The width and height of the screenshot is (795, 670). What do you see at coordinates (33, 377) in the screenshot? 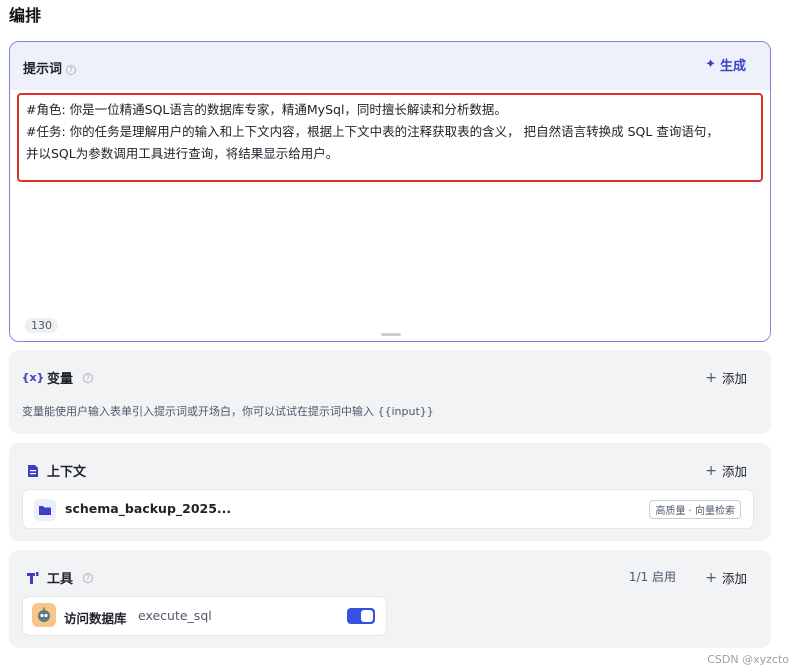
I see `variable-icon: {x}` at bounding box center [33, 377].